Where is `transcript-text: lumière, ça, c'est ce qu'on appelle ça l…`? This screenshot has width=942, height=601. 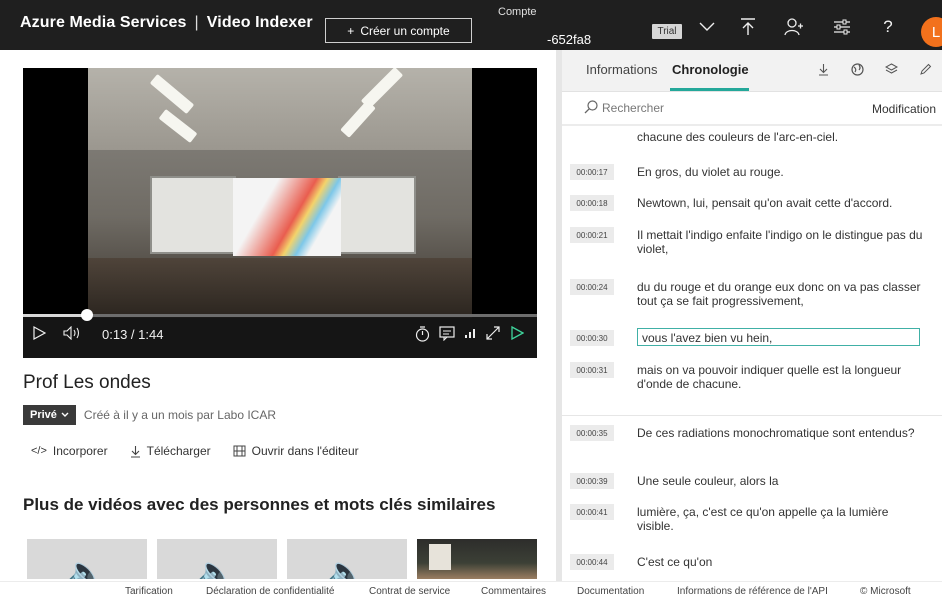
transcript-text: lumière, ça, c'est ce qu'on appelle ça l… is located at coordinates (782, 519).